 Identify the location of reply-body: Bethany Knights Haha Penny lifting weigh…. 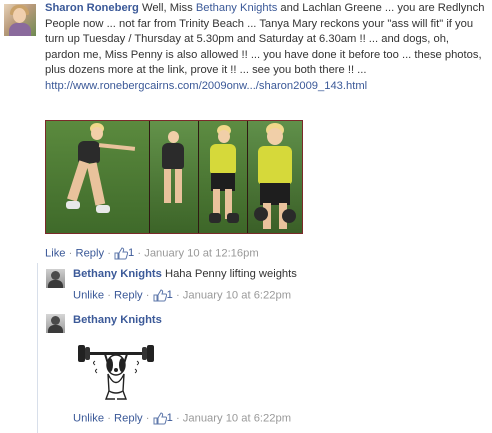
(185, 274).